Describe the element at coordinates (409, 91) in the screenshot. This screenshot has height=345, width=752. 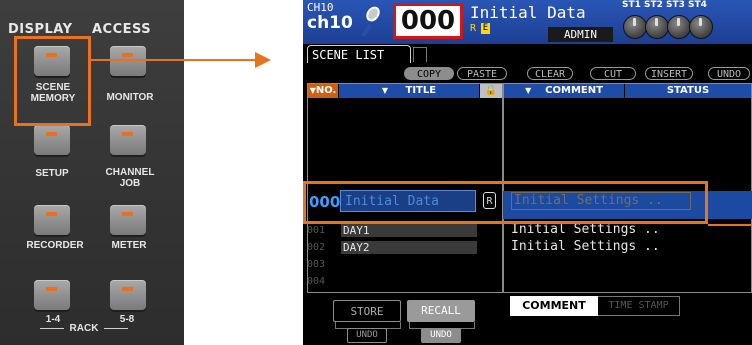
I see `column-header-title: ▼ TITLE` at that location.